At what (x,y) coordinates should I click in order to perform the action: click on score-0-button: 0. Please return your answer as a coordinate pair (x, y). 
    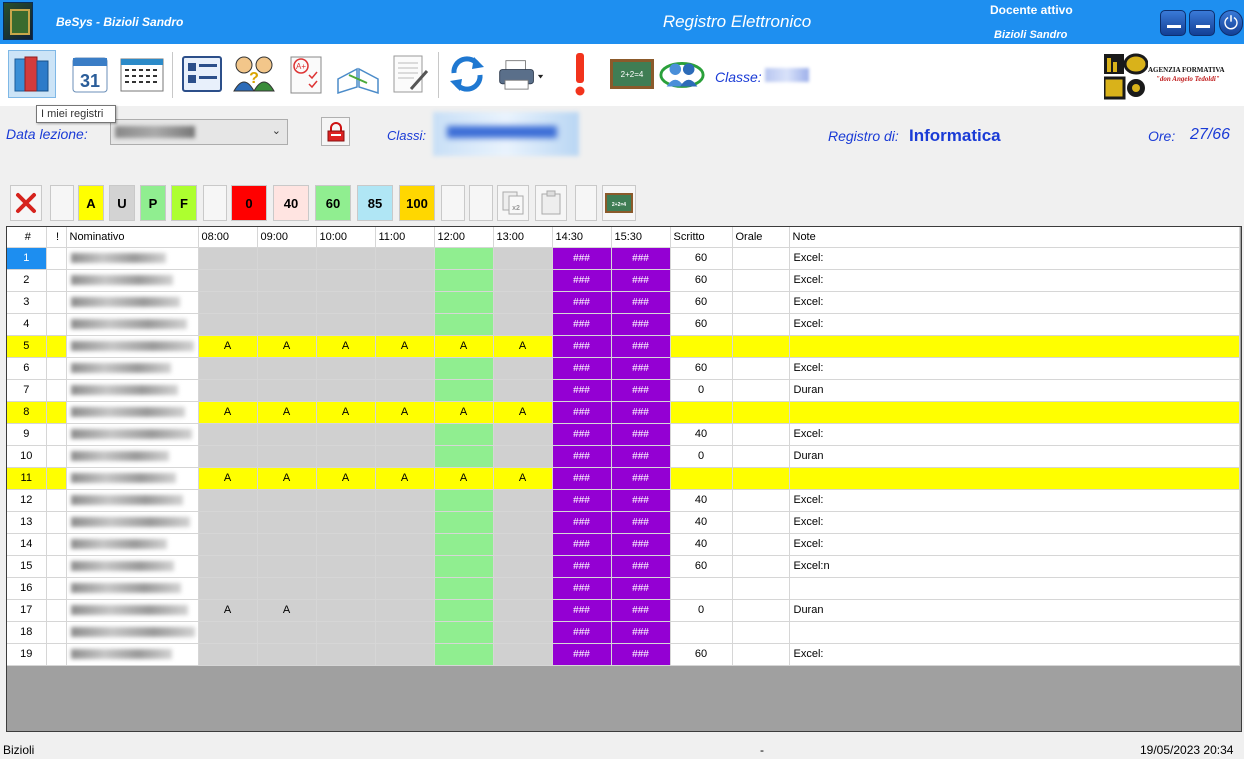
    Looking at the image, I should click on (249, 203).